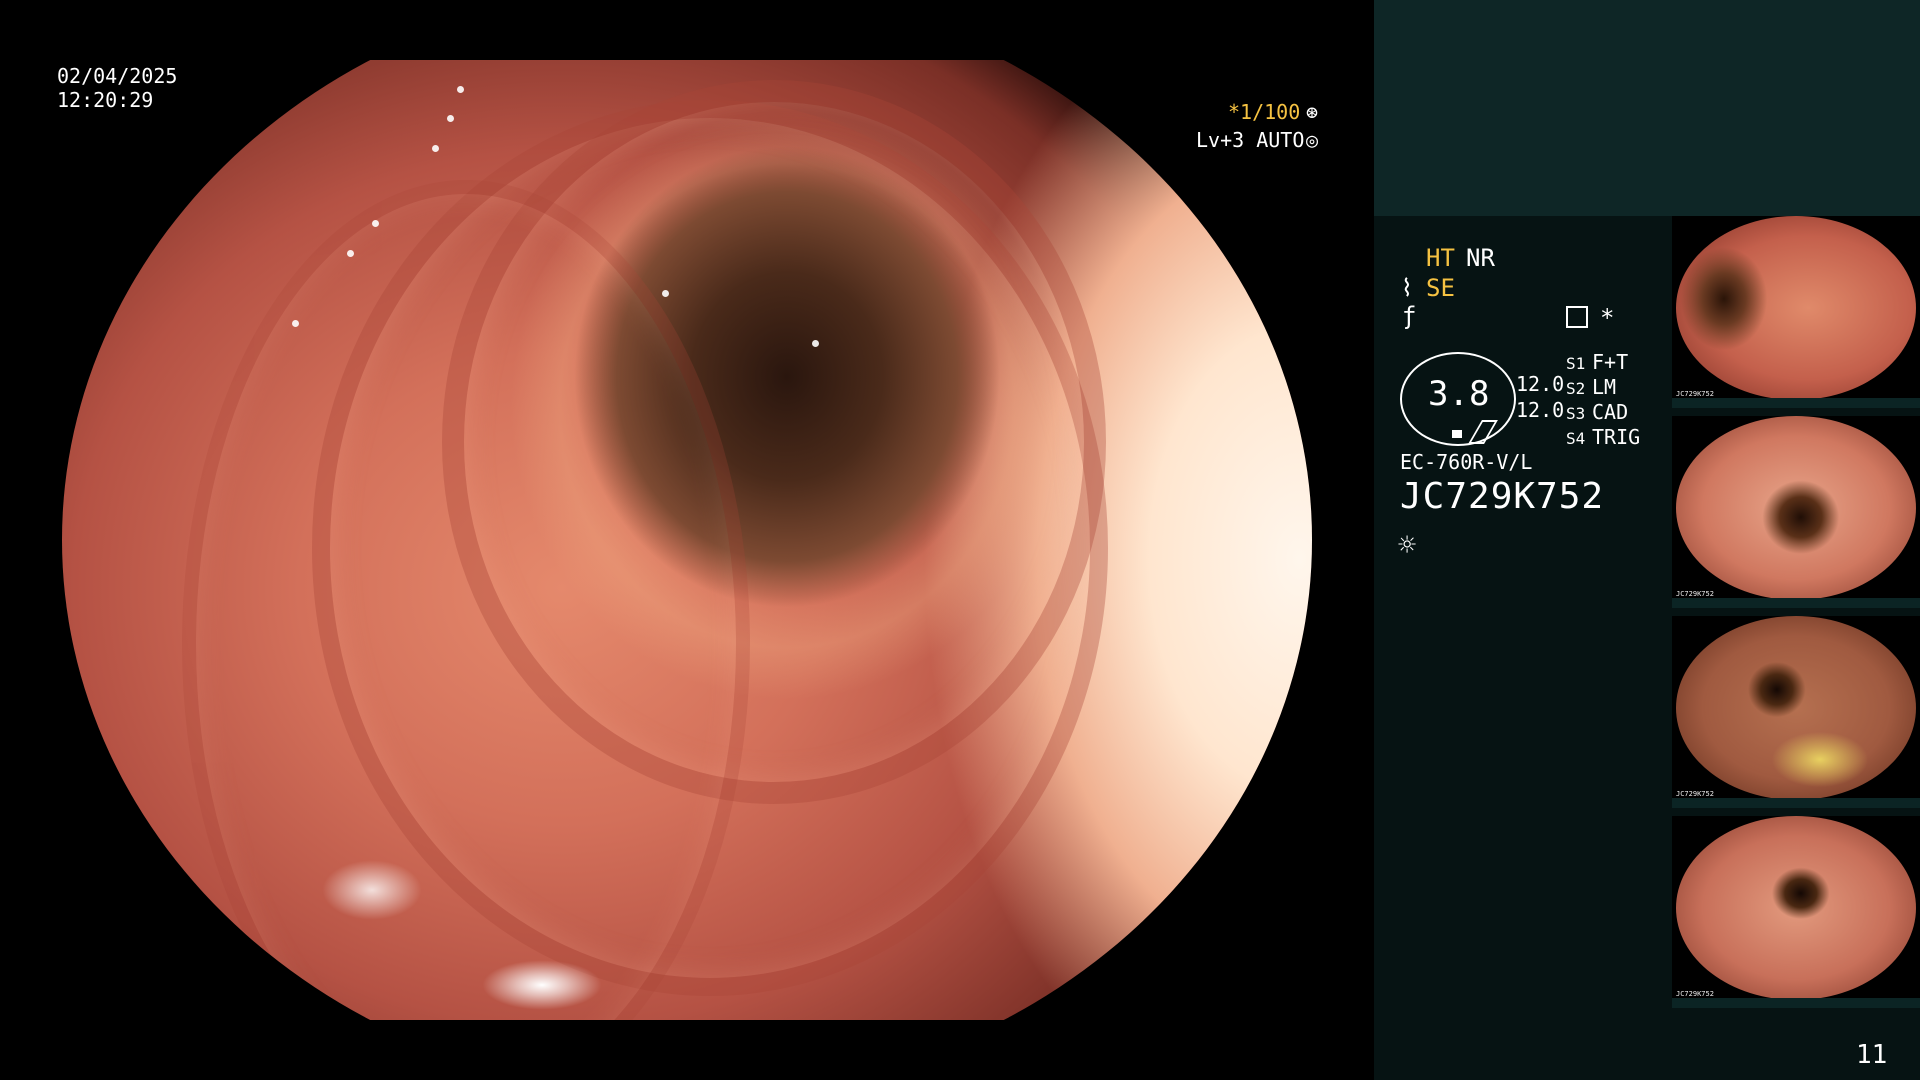 The height and width of the screenshot is (1080, 1920). Describe the element at coordinates (1409, 316) in the screenshot. I see `frequency-icon: ƒ` at that location.